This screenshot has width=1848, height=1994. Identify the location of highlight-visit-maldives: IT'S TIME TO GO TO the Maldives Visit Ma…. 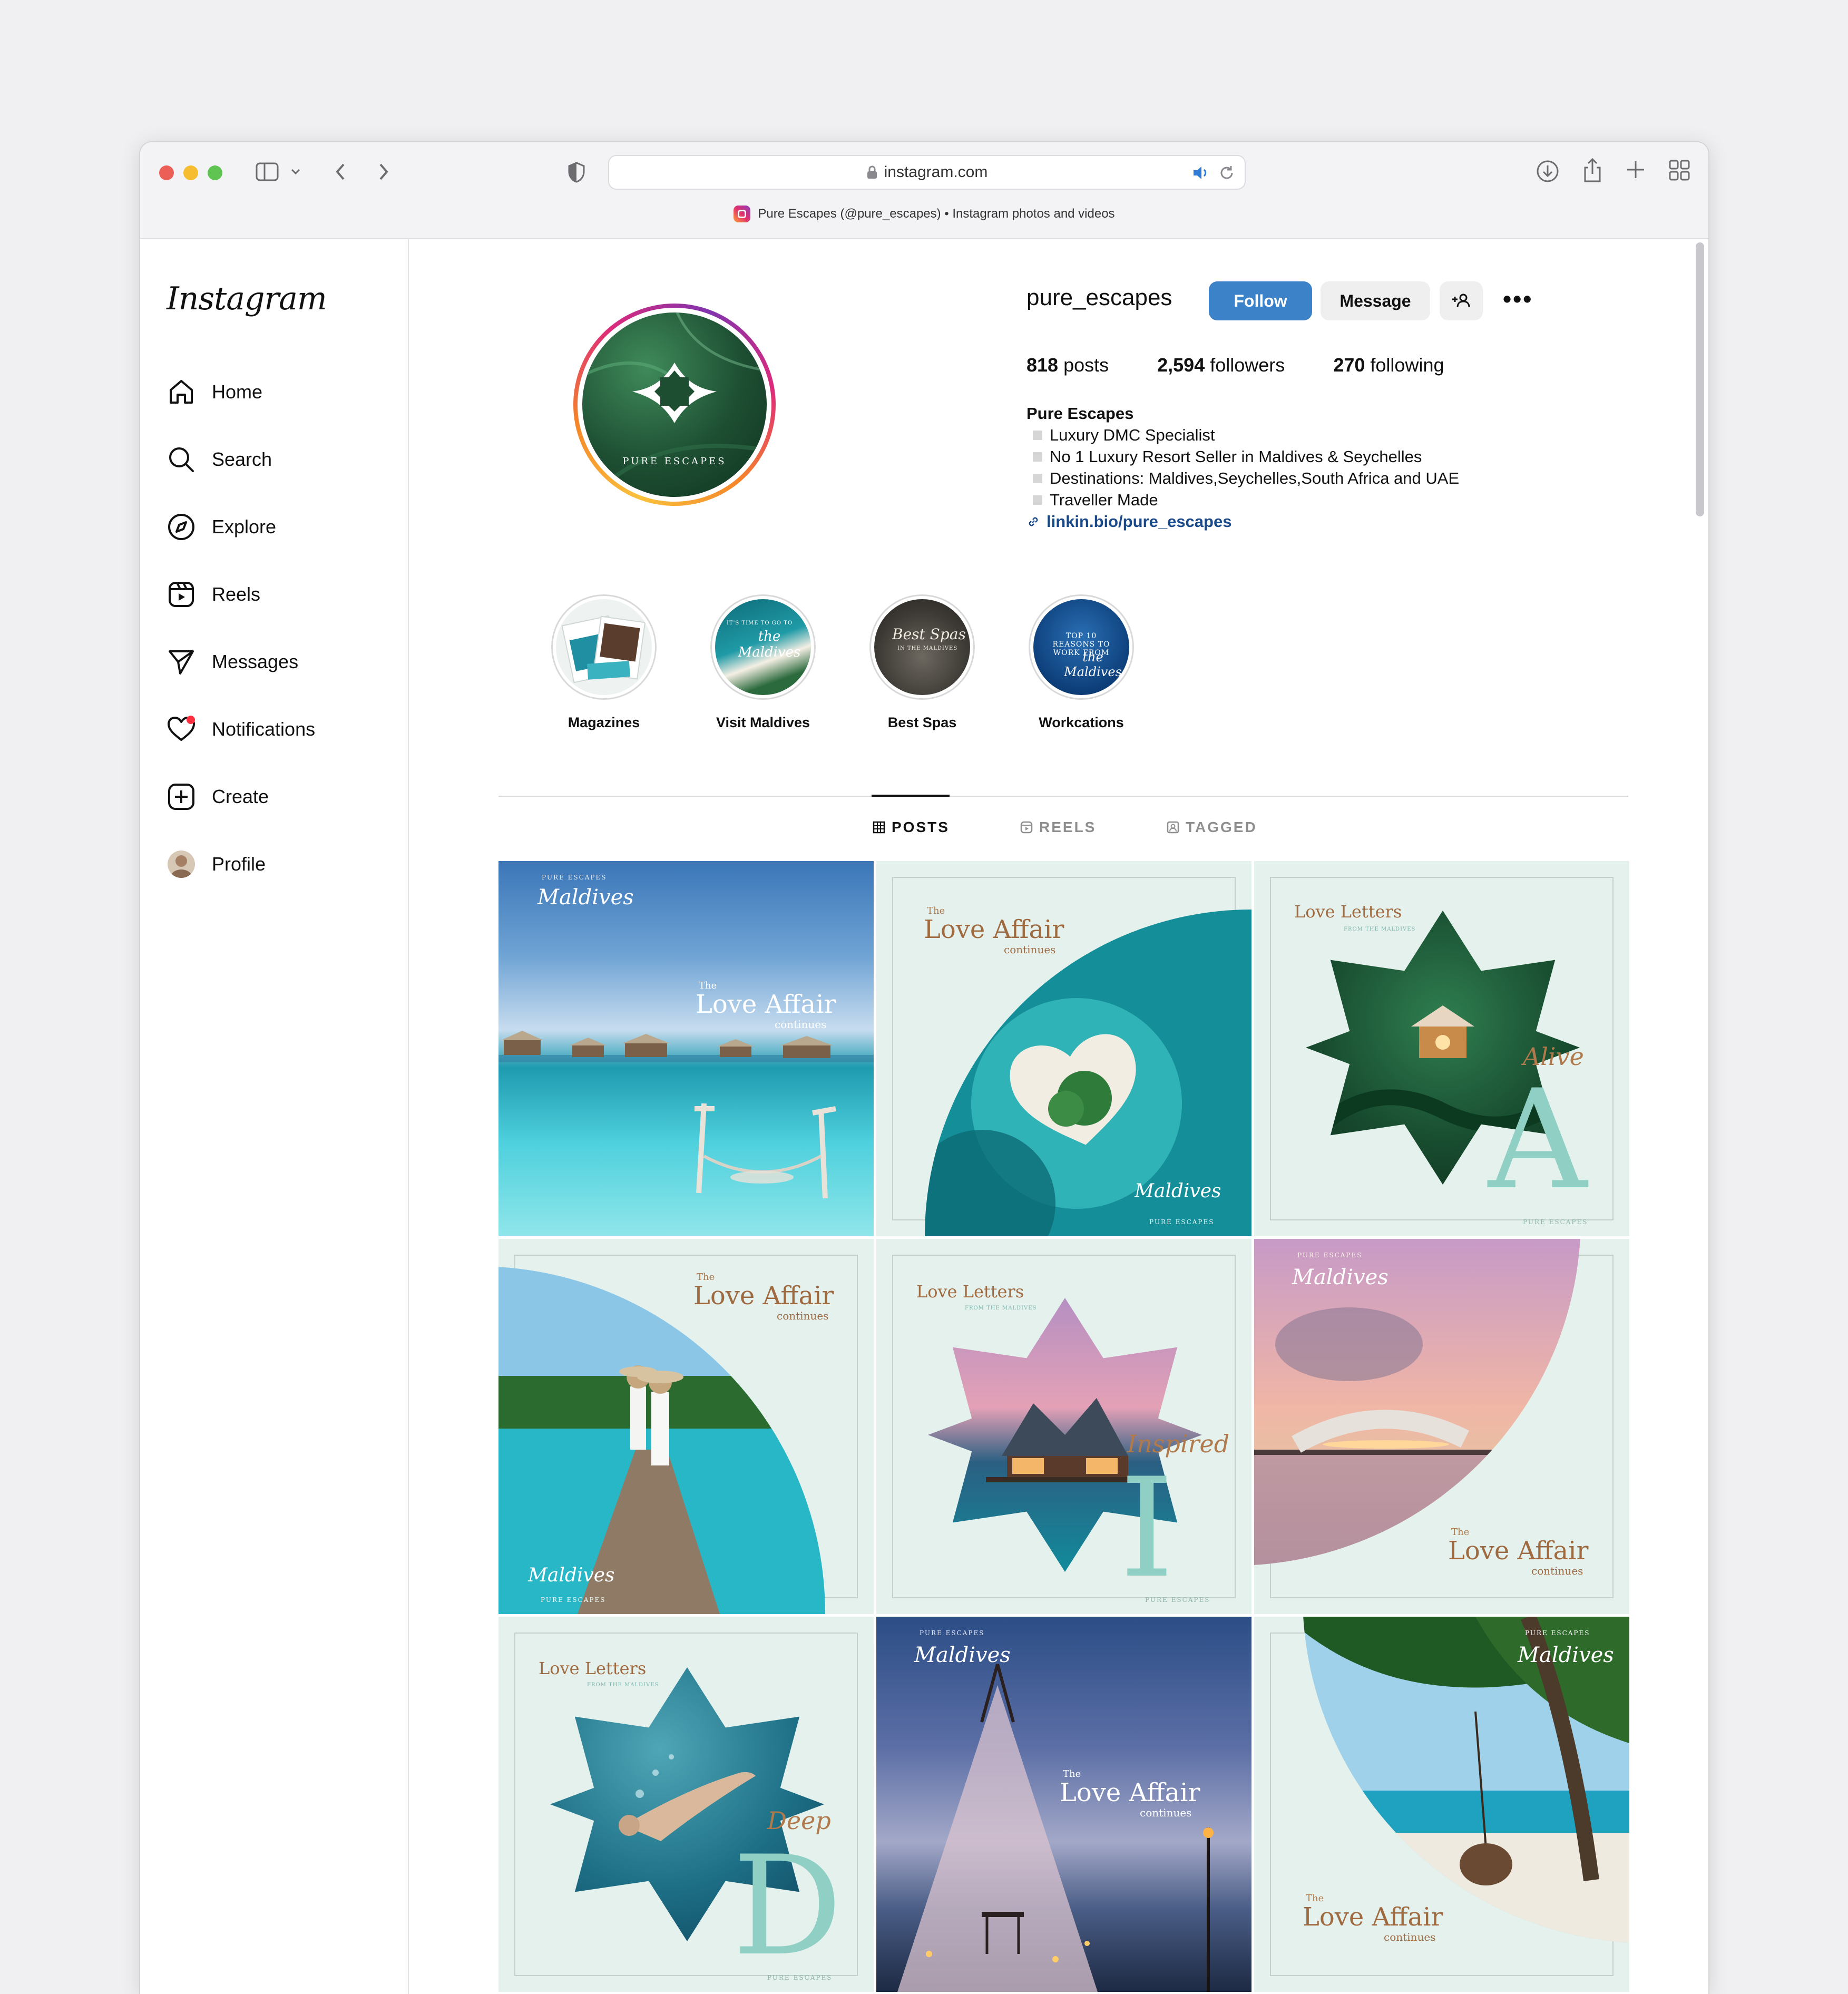
(763, 662).